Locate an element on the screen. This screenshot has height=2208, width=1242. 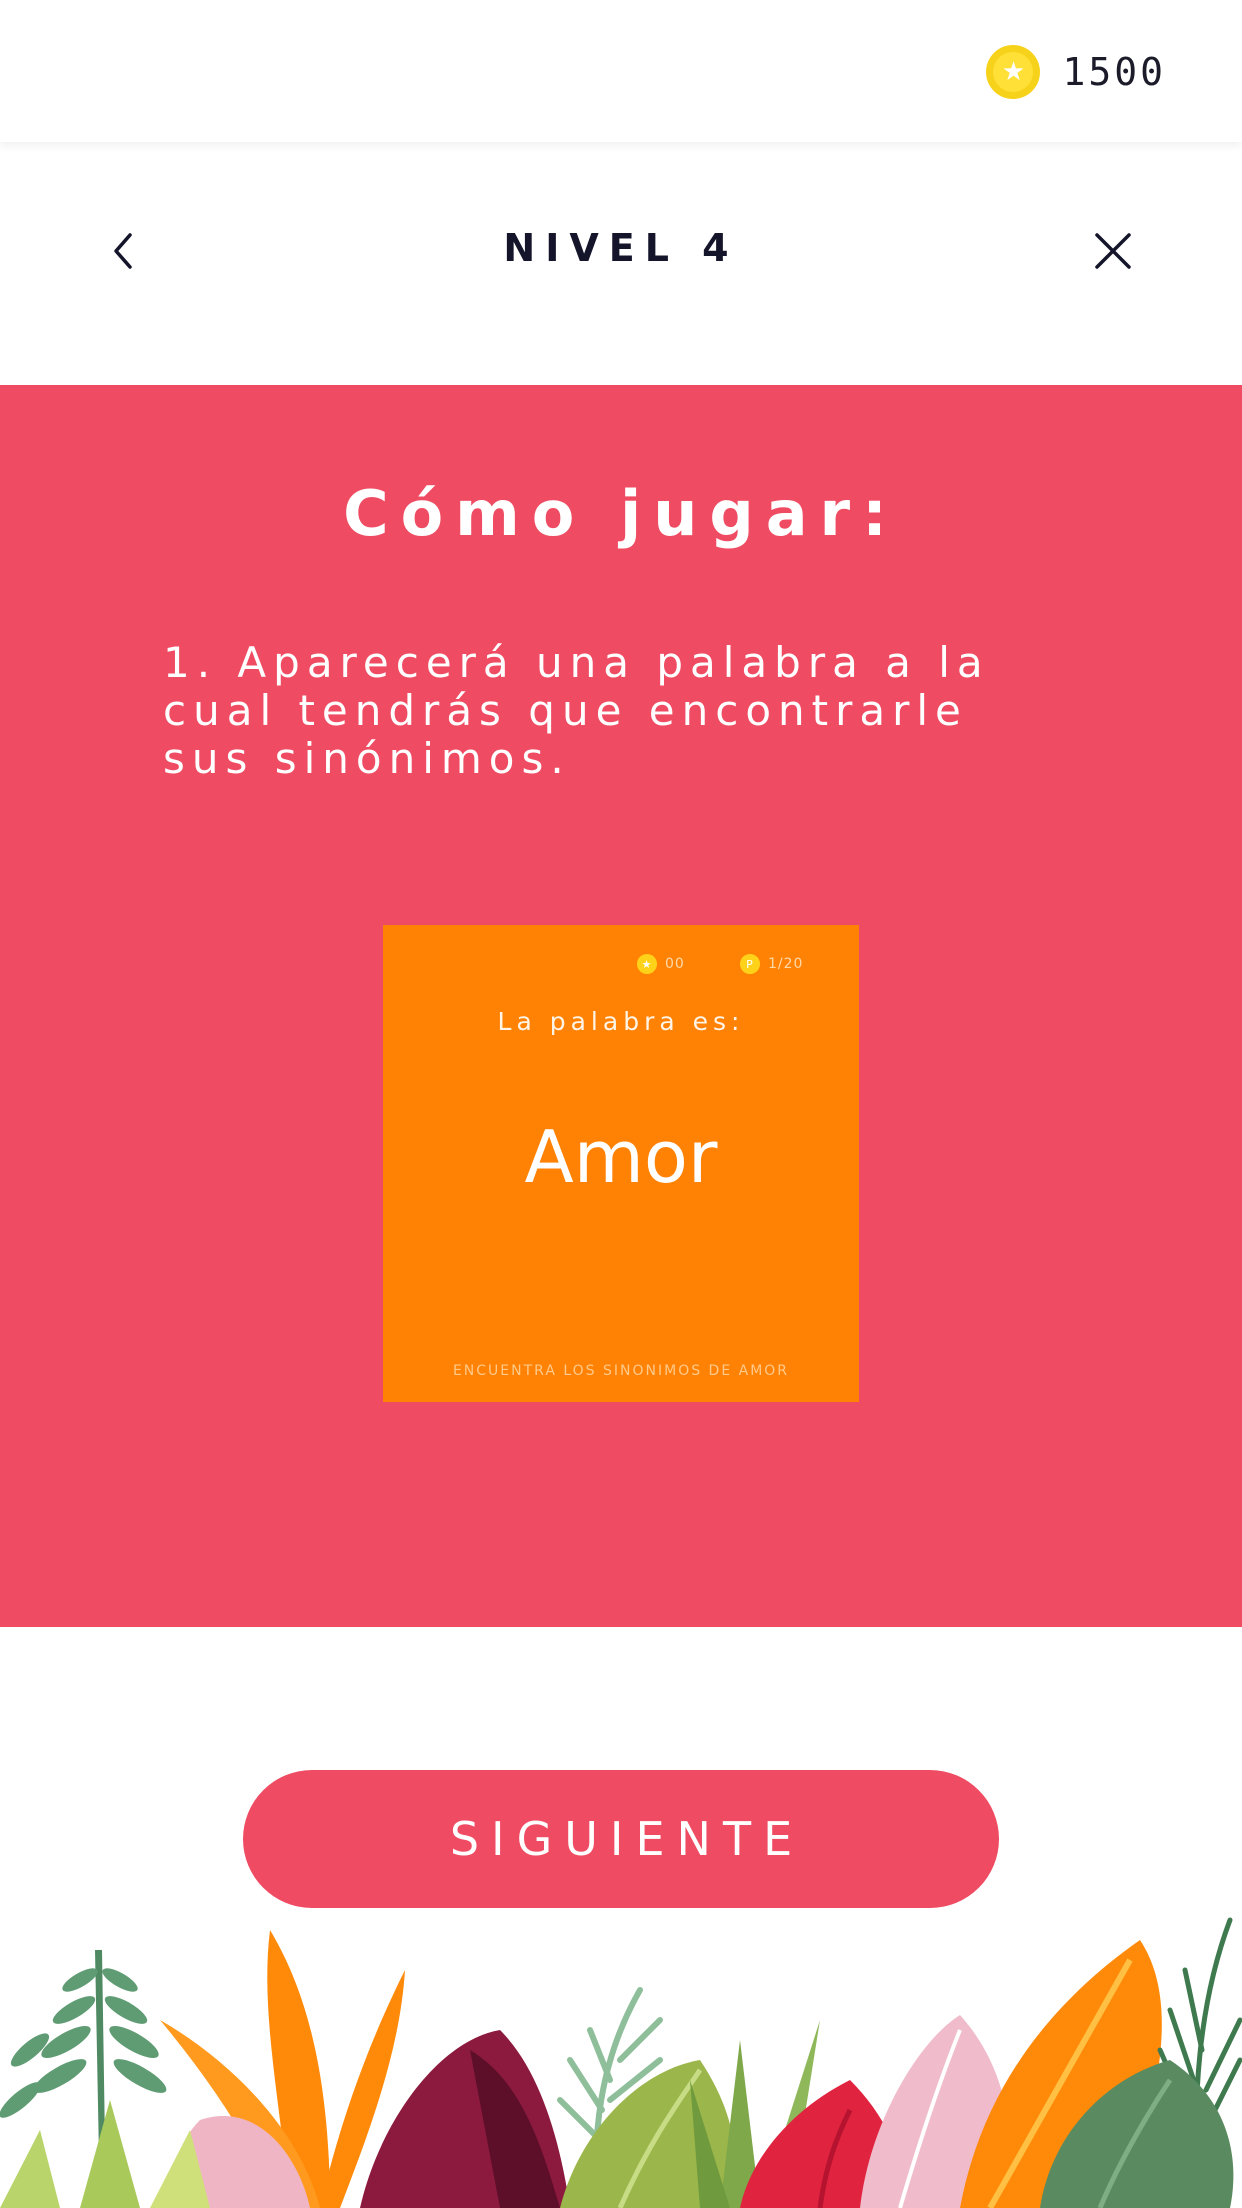
card-progress-stat: P 1/20 is located at coordinates (771, 964).